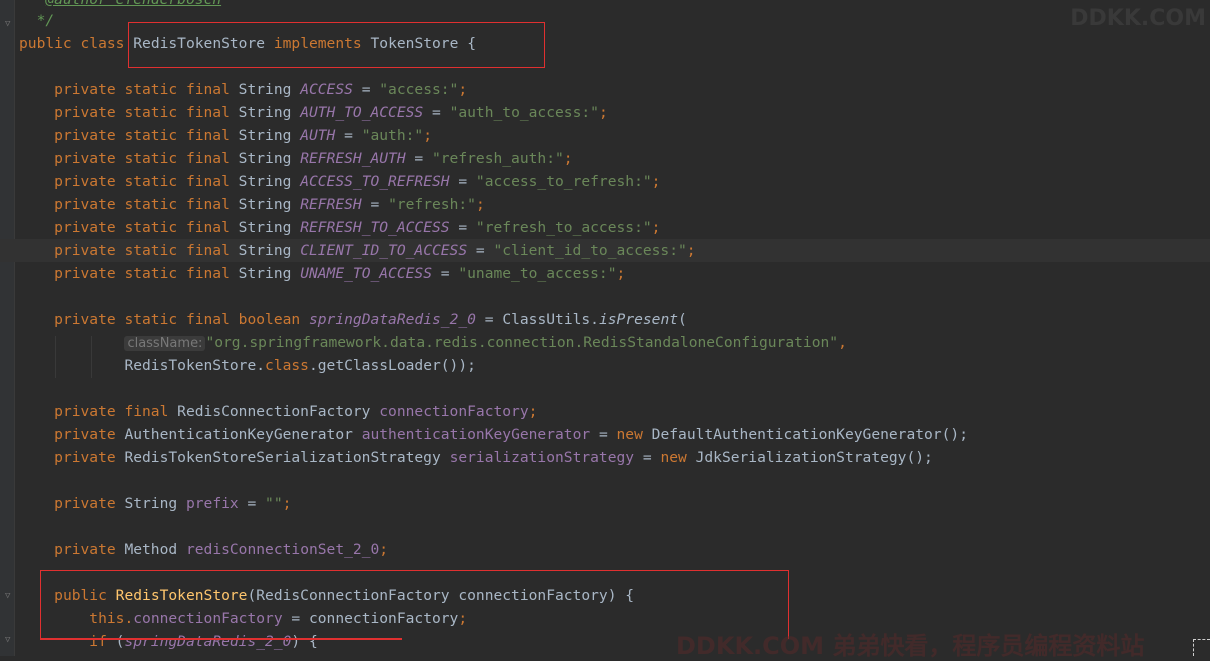 This screenshot has width=1210, height=661. What do you see at coordinates (7, 328) in the screenshot?
I see `editor-gutter` at bounding box center [7, 328].